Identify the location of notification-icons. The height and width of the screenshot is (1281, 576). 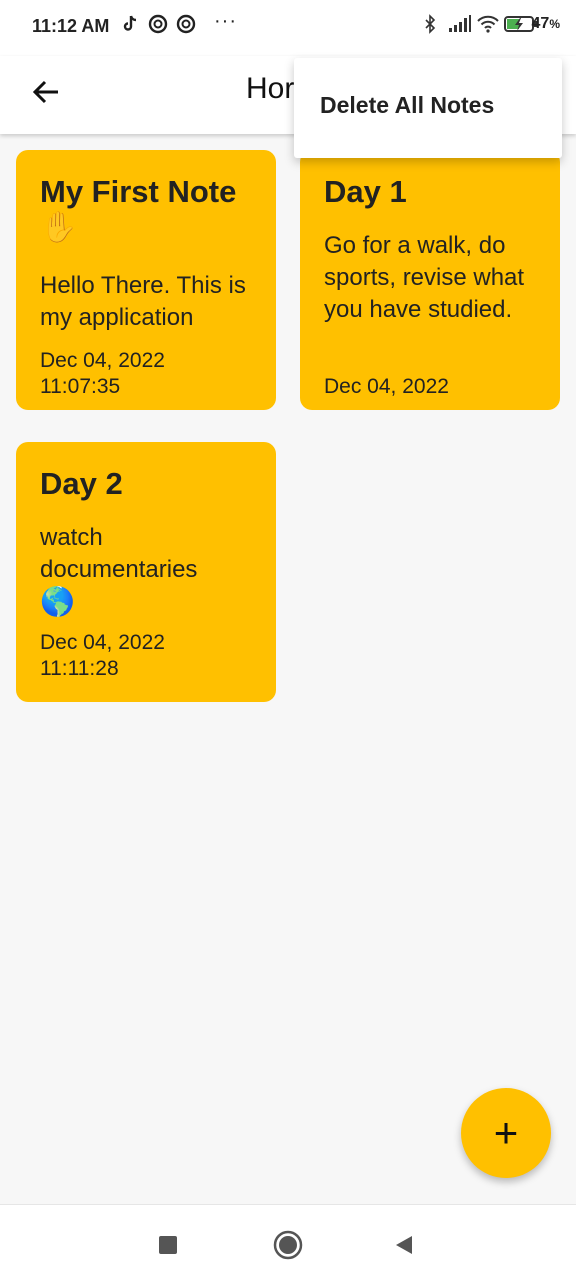
(158, 24).